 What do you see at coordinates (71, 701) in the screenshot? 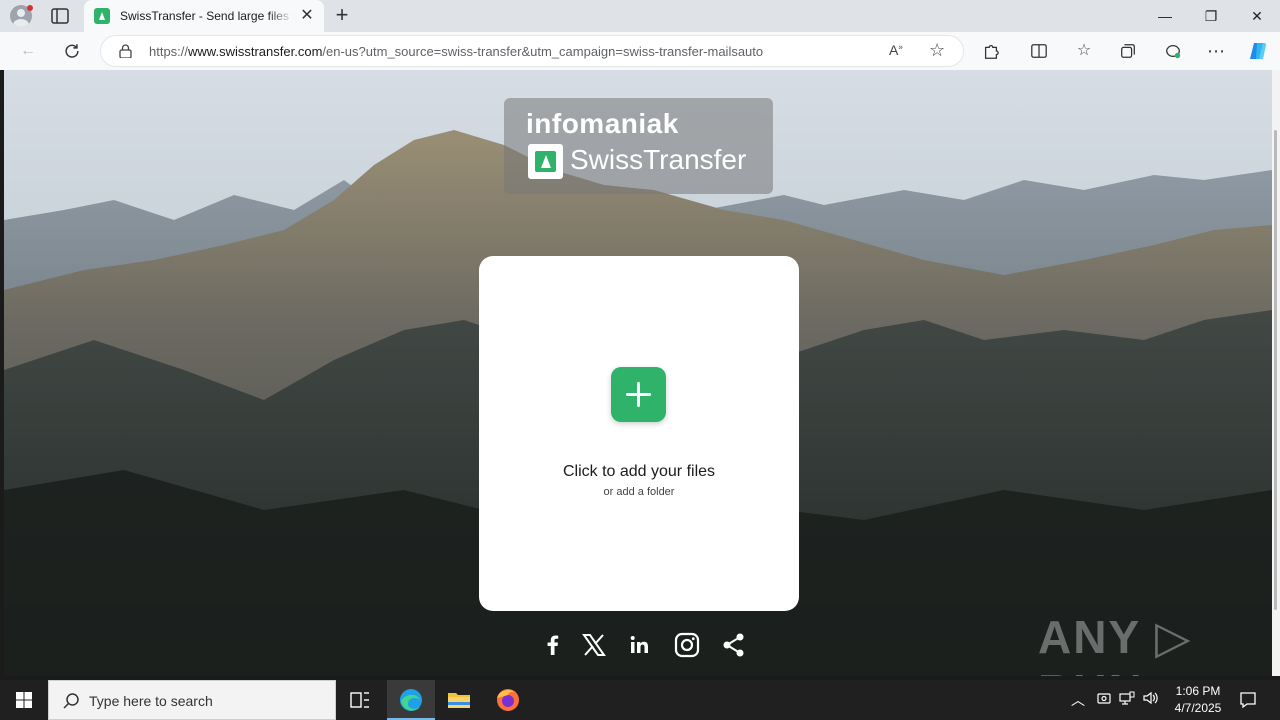
I see `search-icon` at bounding box center [71, 701].